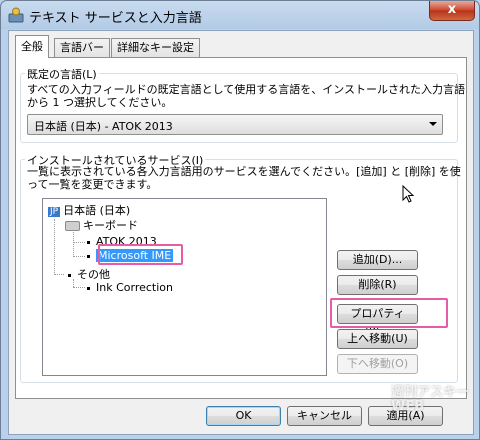  I want to click on tree-other-label: その他, so click(93, 274).